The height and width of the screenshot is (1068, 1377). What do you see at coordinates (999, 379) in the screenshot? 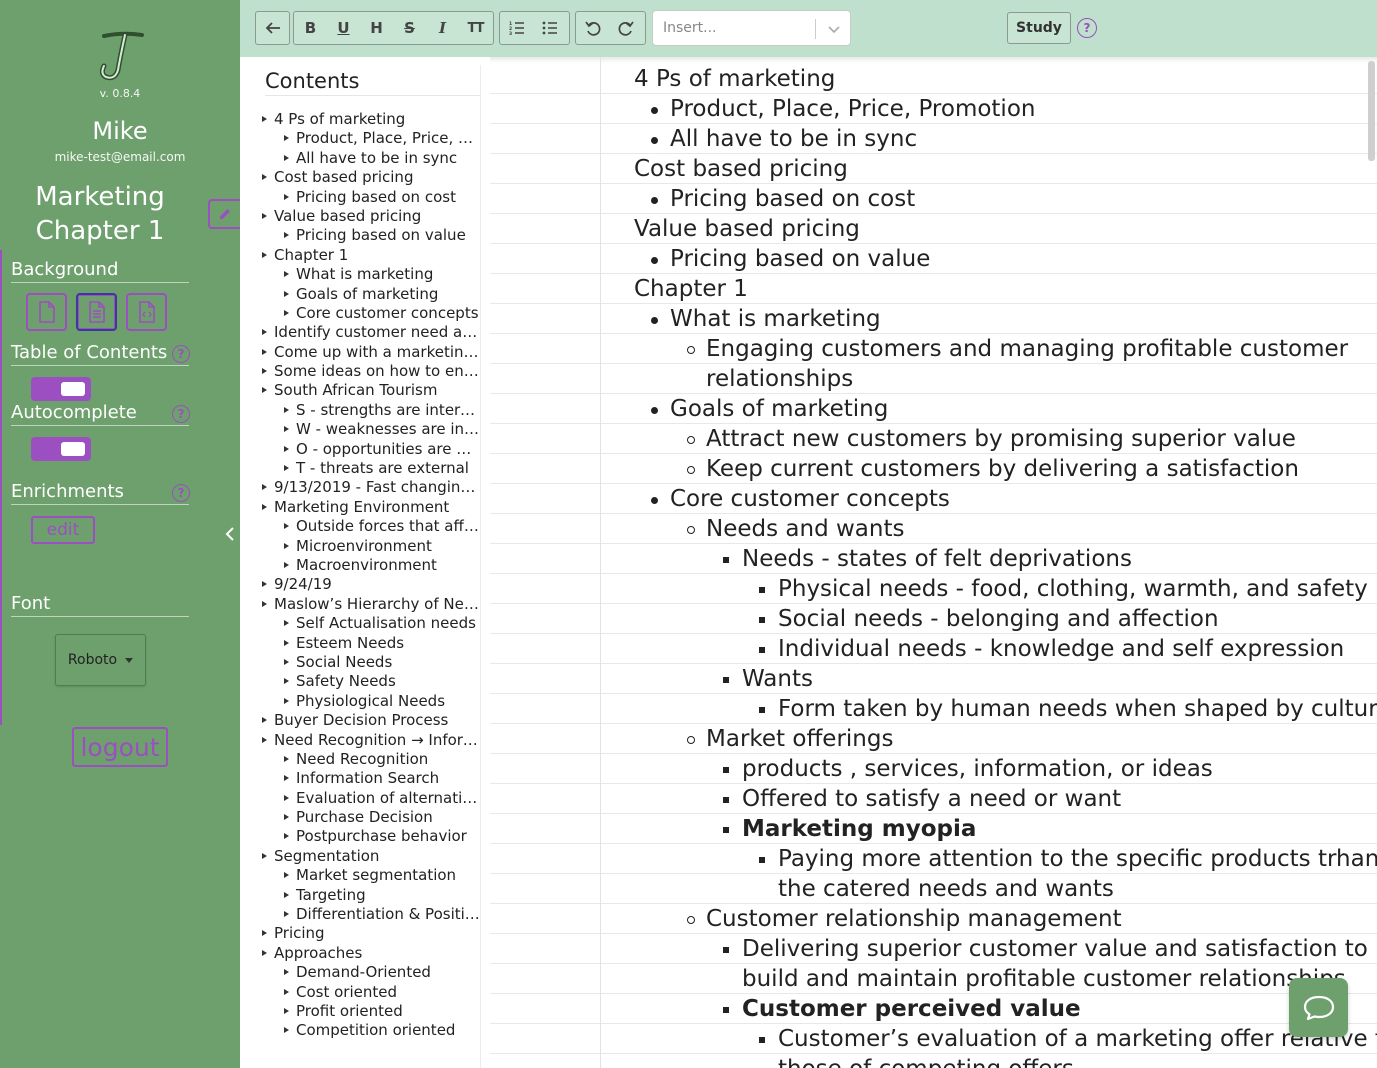
I see `note-line: relationships` at bounding box center [999, 379].